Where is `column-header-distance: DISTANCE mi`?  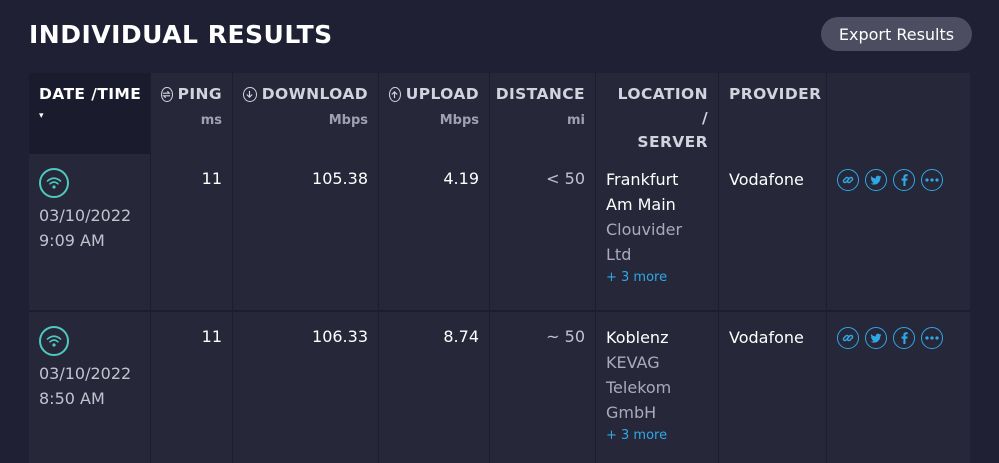
column-header-distance: DISTANCE mi is located at coordinates (543, 113).